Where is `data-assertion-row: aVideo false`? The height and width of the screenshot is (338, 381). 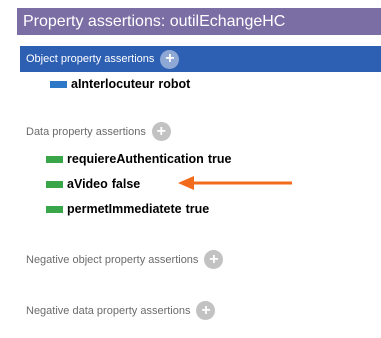
data-assertion-row: aVideo false is located at coordinates (93, 184).